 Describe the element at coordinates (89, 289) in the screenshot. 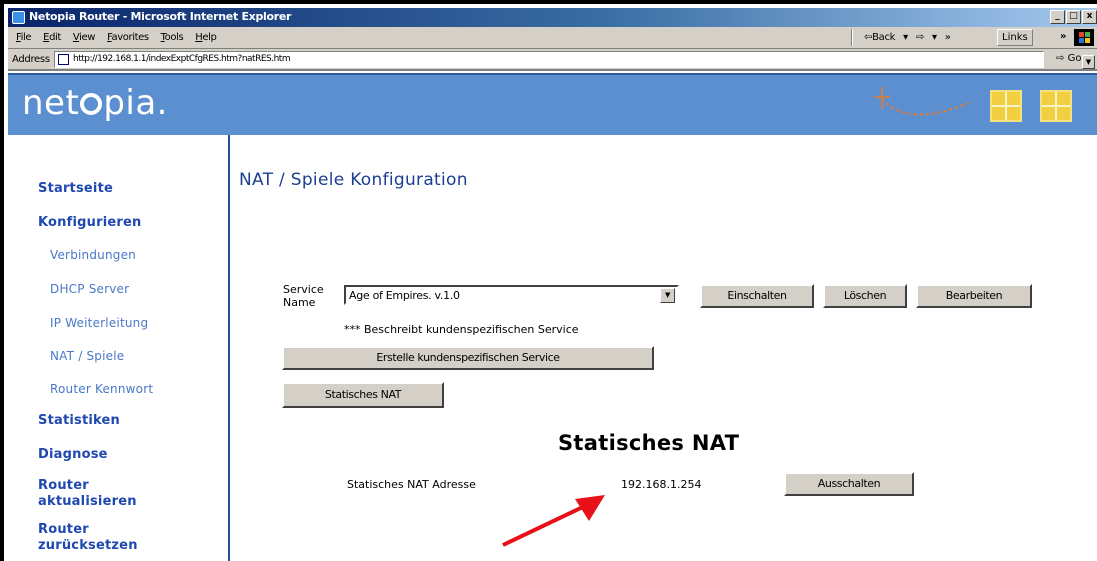

I see `sidebar-item-dhcp-server: DHCP Server` at that location.